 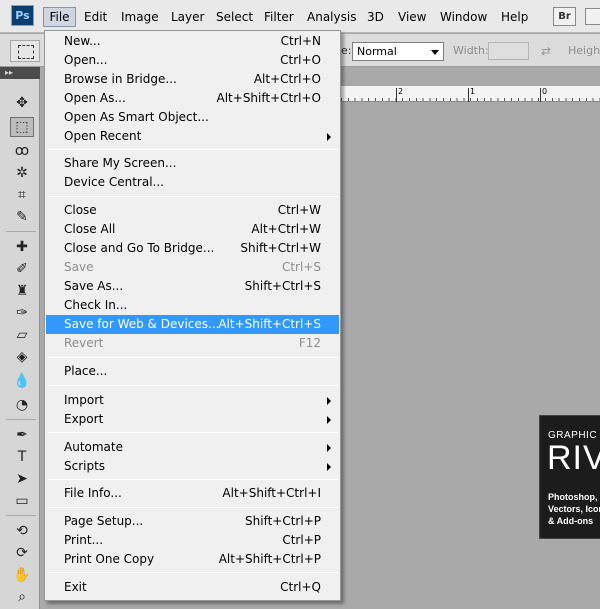 I want to click on 3d-rotate-tool-icon: ⟲, so click(x=22, y=531).